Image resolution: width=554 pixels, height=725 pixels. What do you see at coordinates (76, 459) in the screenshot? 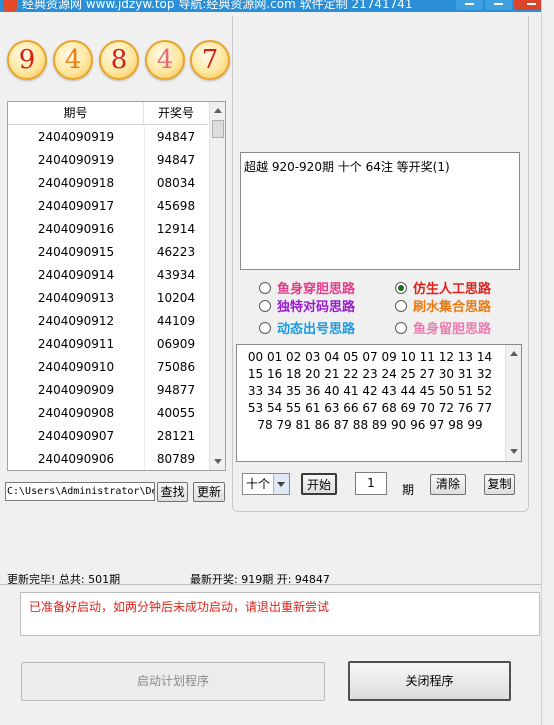
I see `period-cell: 2404090906` at bounding box center [76, 459].